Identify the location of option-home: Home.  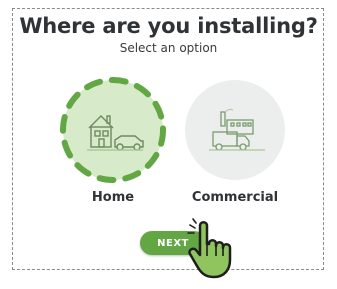
(113, 141).